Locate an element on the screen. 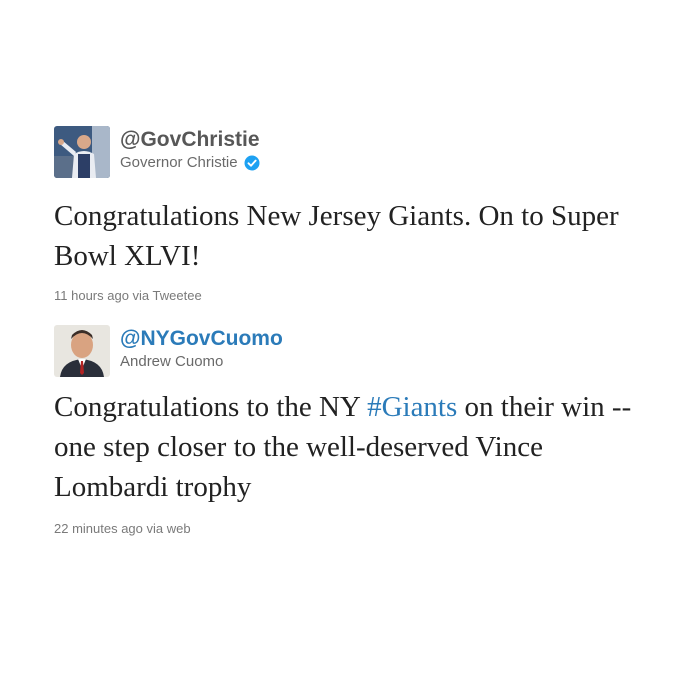  user-names: @NYGovCuomo Andrew Cuomo is located at coordinates (201, 350).